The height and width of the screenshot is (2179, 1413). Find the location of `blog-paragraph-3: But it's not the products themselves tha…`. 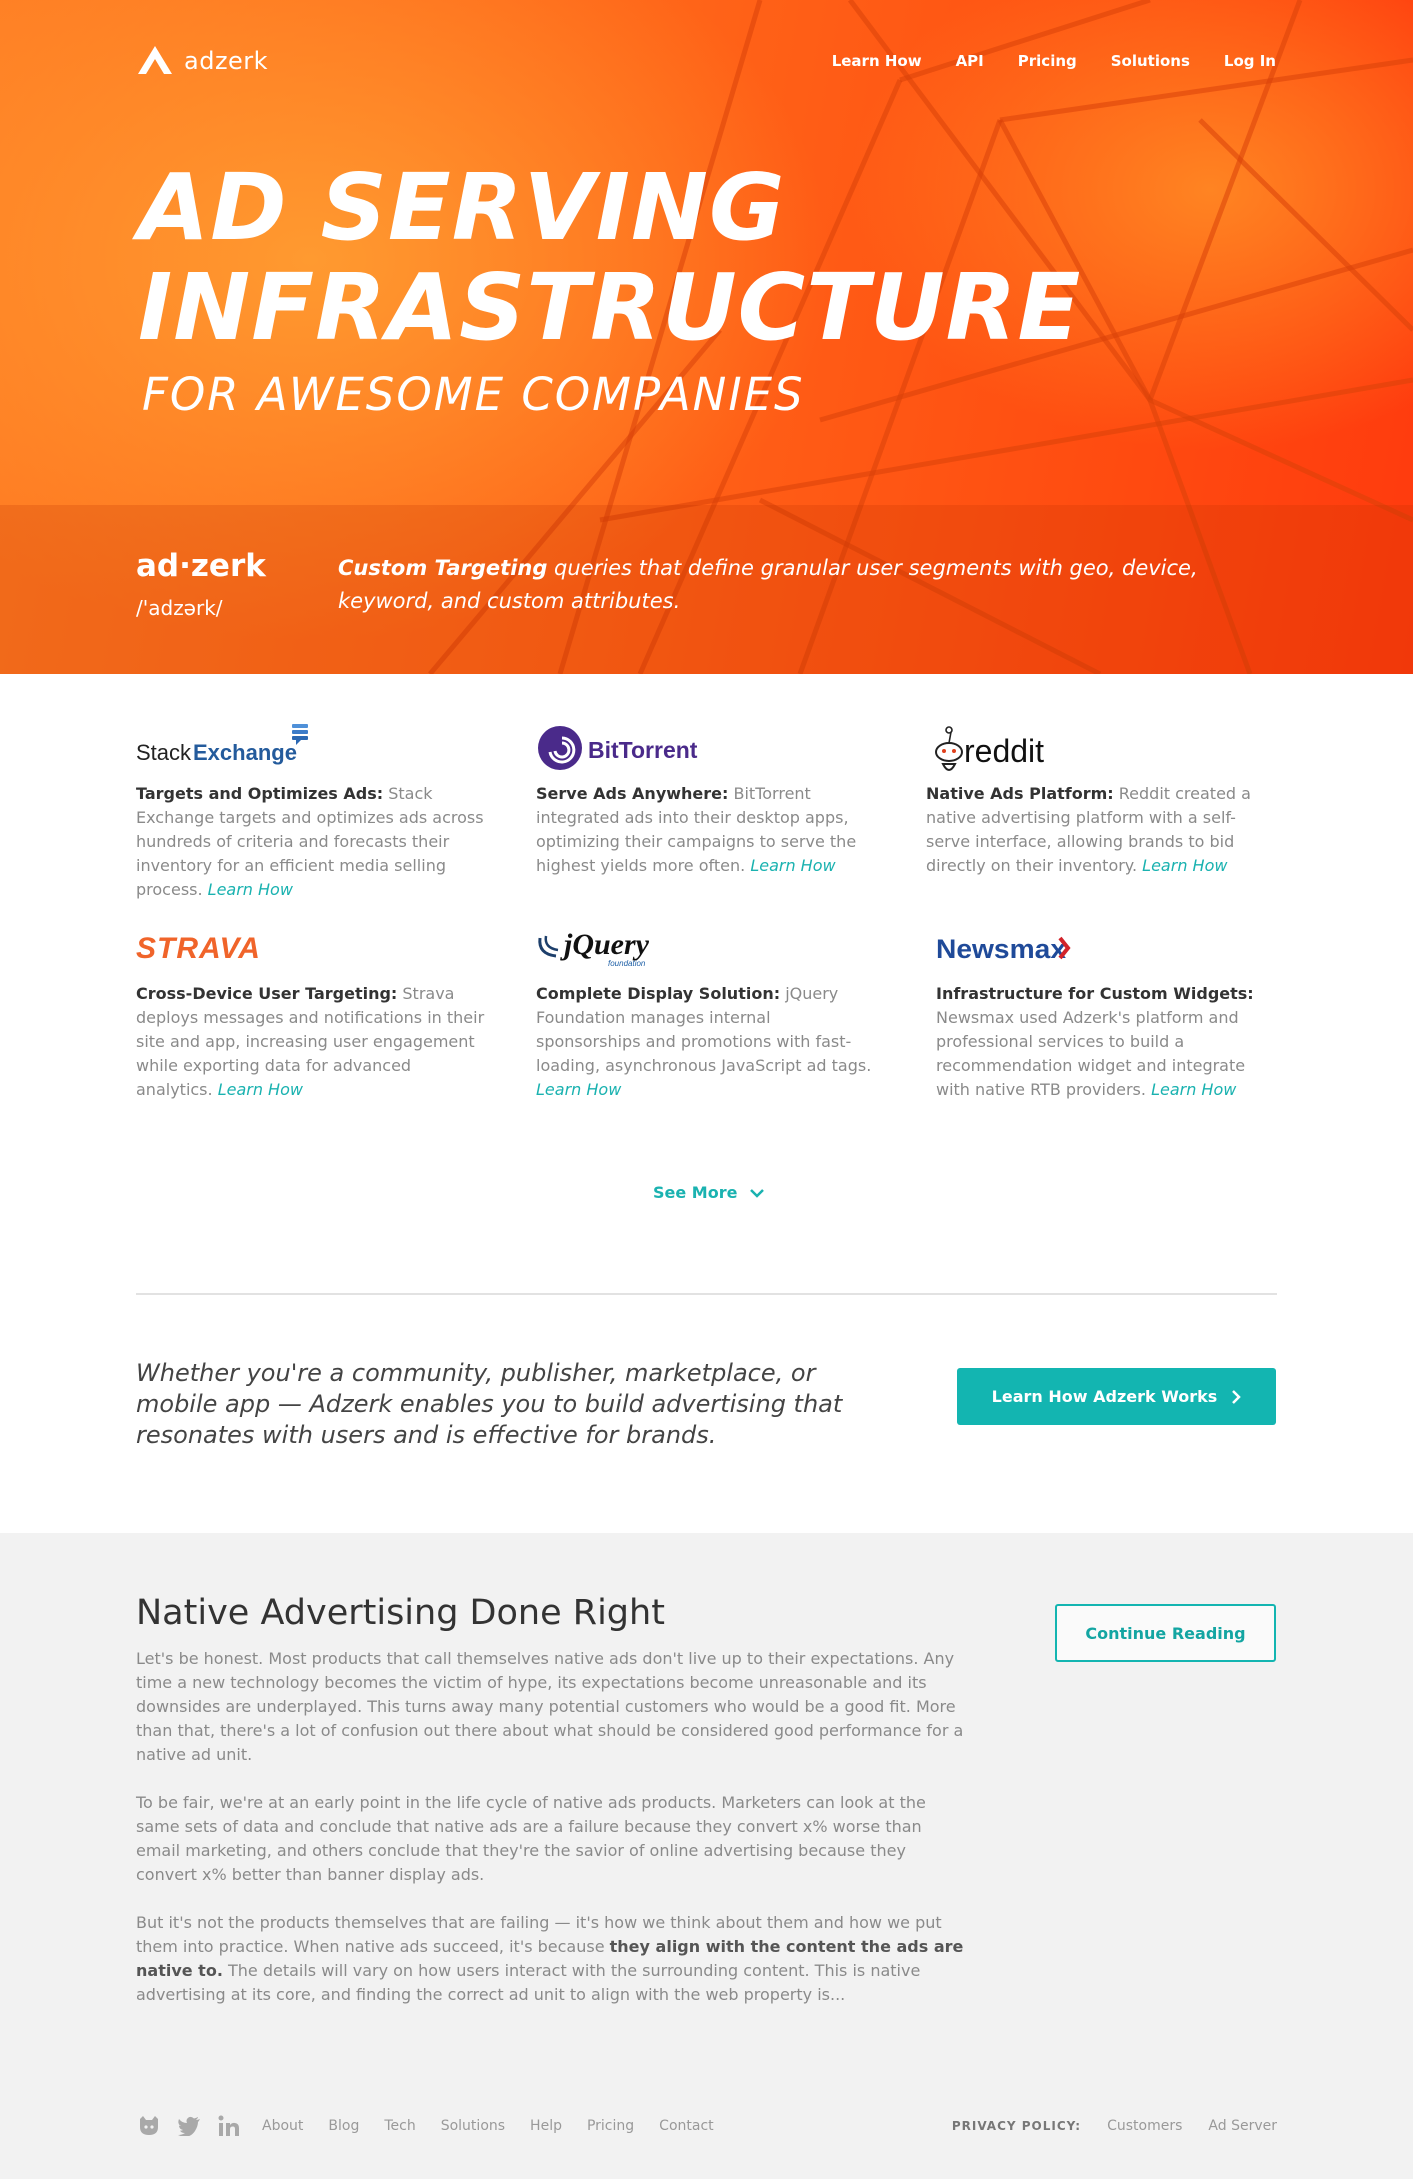

blog-paragraph-3: But it's not the products themselves tha… is located at coordinates (551, 1959).